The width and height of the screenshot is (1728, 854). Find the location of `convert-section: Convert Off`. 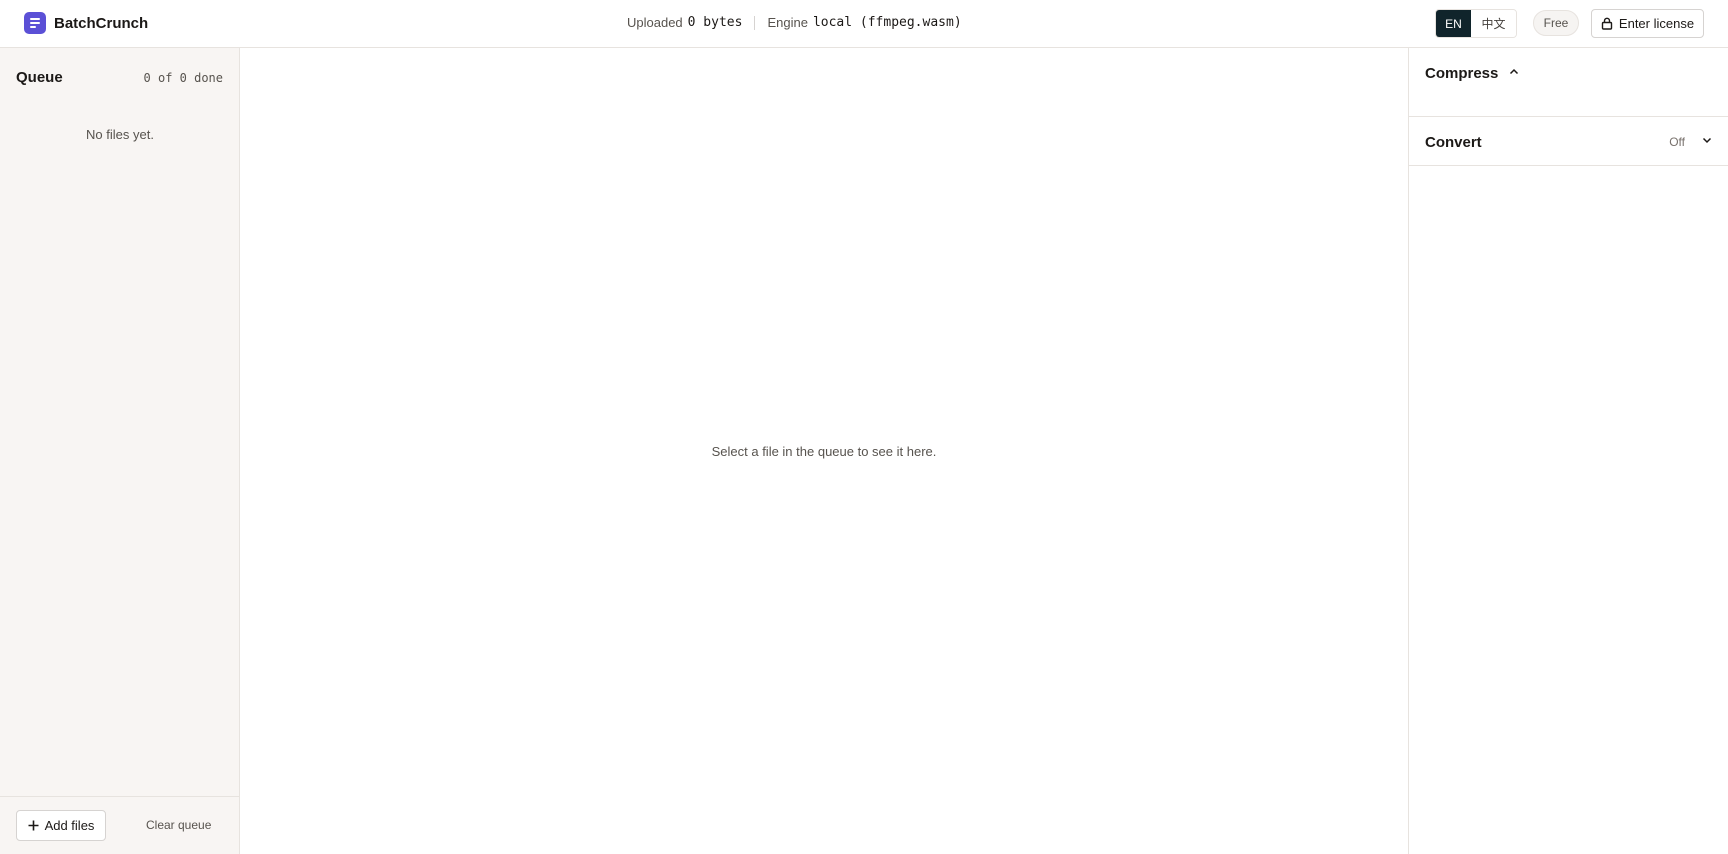

convert-section: Convert Off is located at coordinates (1568, 141).